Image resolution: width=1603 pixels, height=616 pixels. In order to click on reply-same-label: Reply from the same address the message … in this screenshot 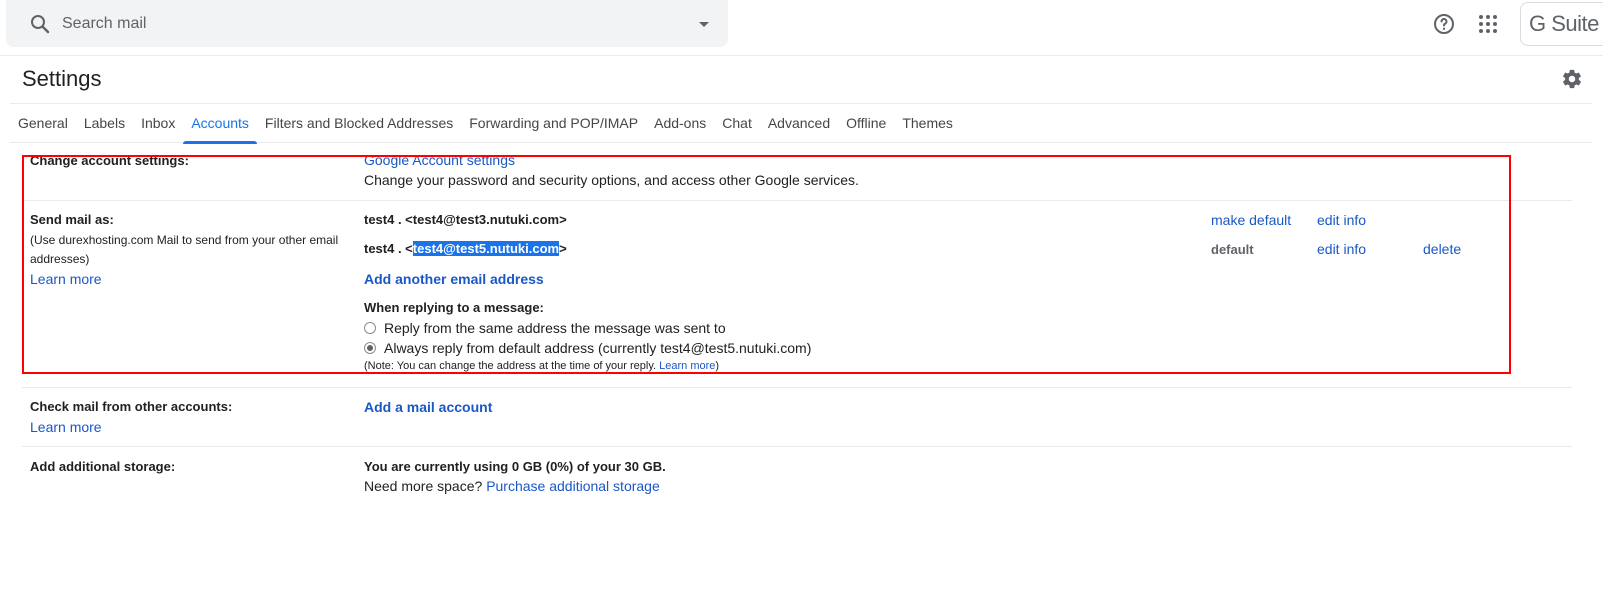, I will do `click(555, 328)`.